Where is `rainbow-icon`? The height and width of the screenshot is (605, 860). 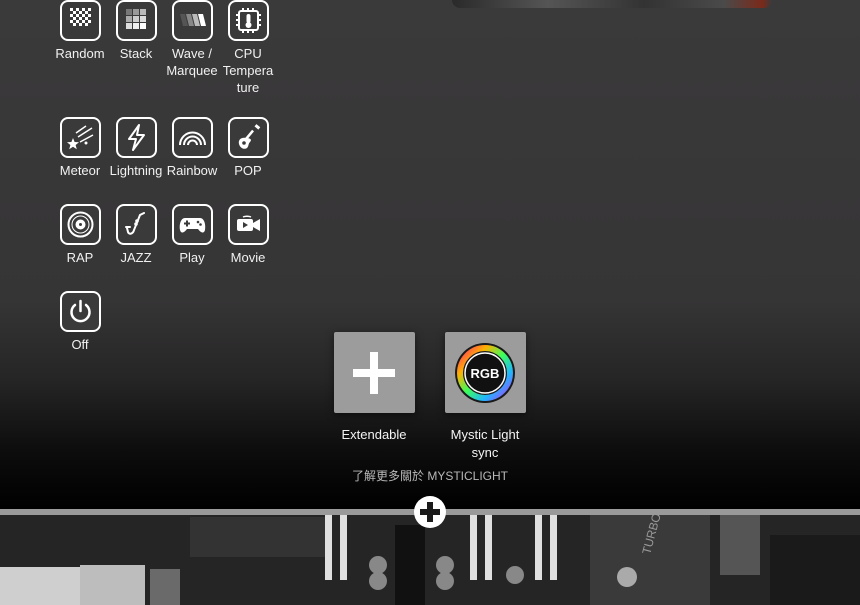 rainbow-icon is located at coordinates (192, 137).